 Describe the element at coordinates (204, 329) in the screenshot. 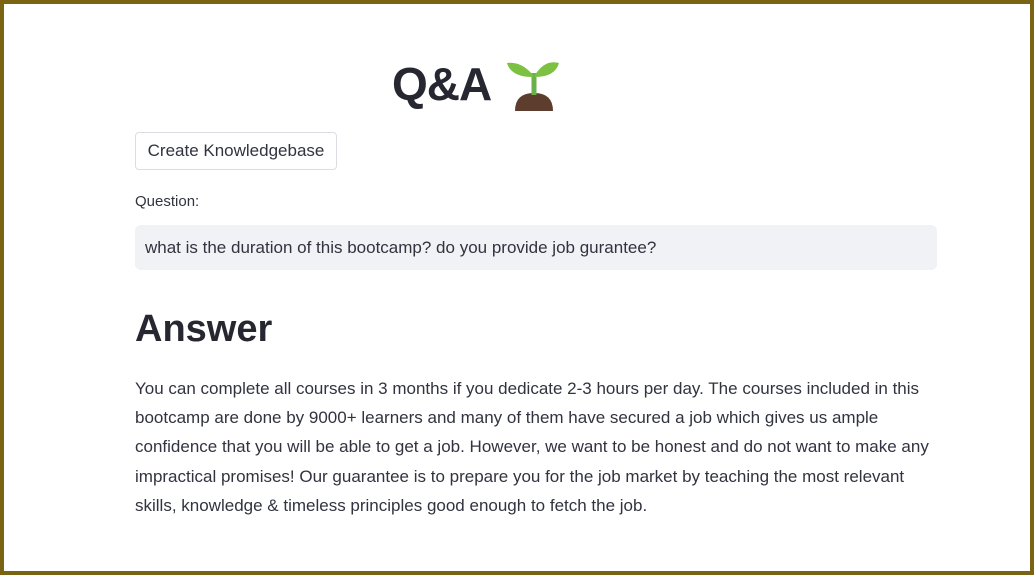

I see `answer-heading: Answer` at that location.